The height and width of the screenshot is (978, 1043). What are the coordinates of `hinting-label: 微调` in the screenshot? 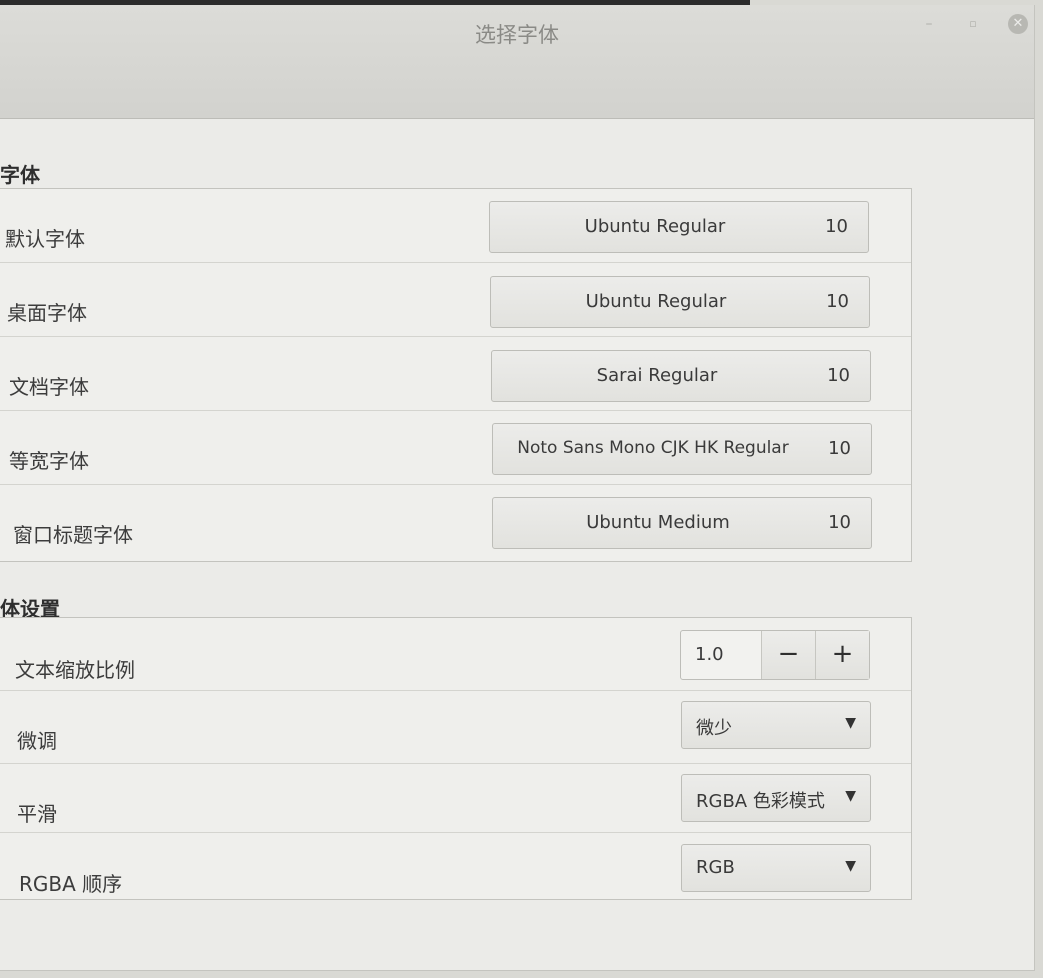 It's located at (37, 741).